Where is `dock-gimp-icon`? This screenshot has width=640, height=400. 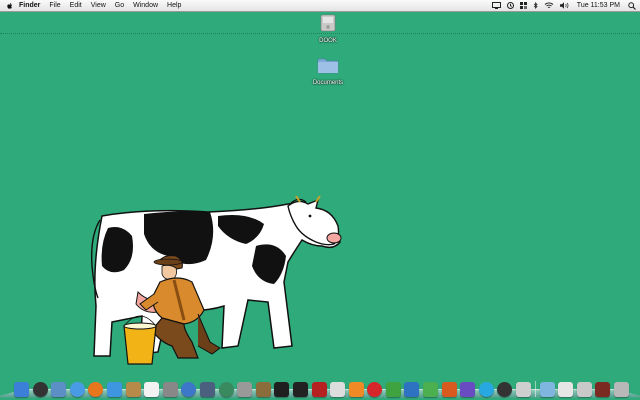 dock-gimp-icon is located at coordinates (263, 389).